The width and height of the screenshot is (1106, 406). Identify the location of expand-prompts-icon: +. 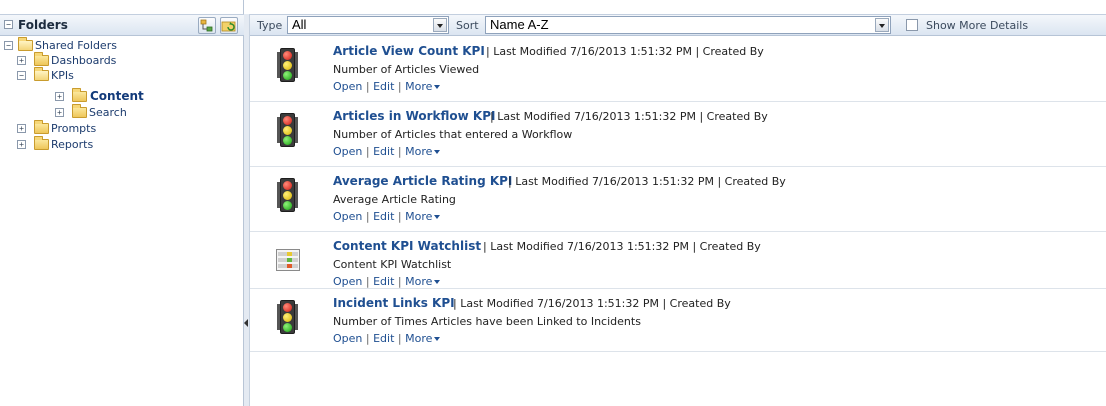
(21, 128).